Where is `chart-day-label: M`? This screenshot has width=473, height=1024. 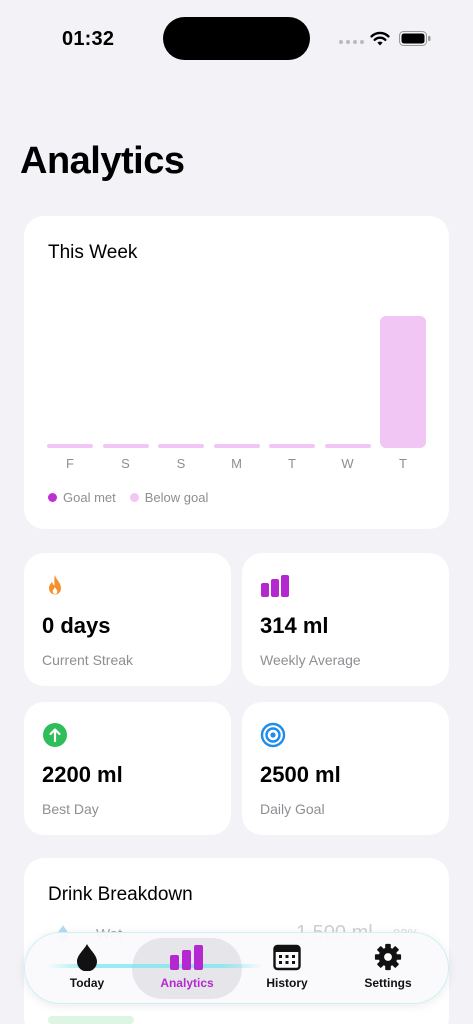
chart-day-label: M is located at coordinates (236, 463).